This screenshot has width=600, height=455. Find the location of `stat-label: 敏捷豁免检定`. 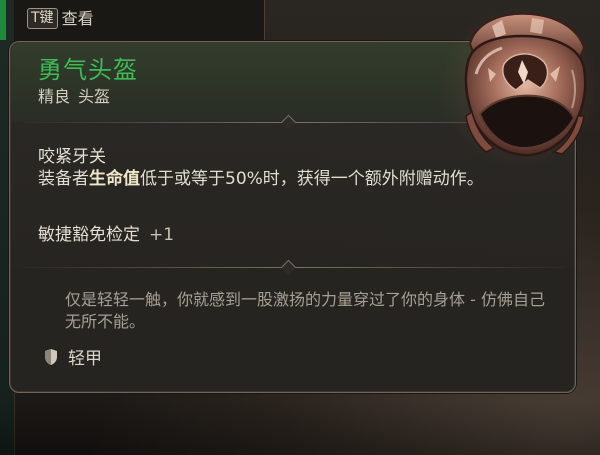

stat-label: 敏捷豁免检定 is located at coordinates (89, 235).